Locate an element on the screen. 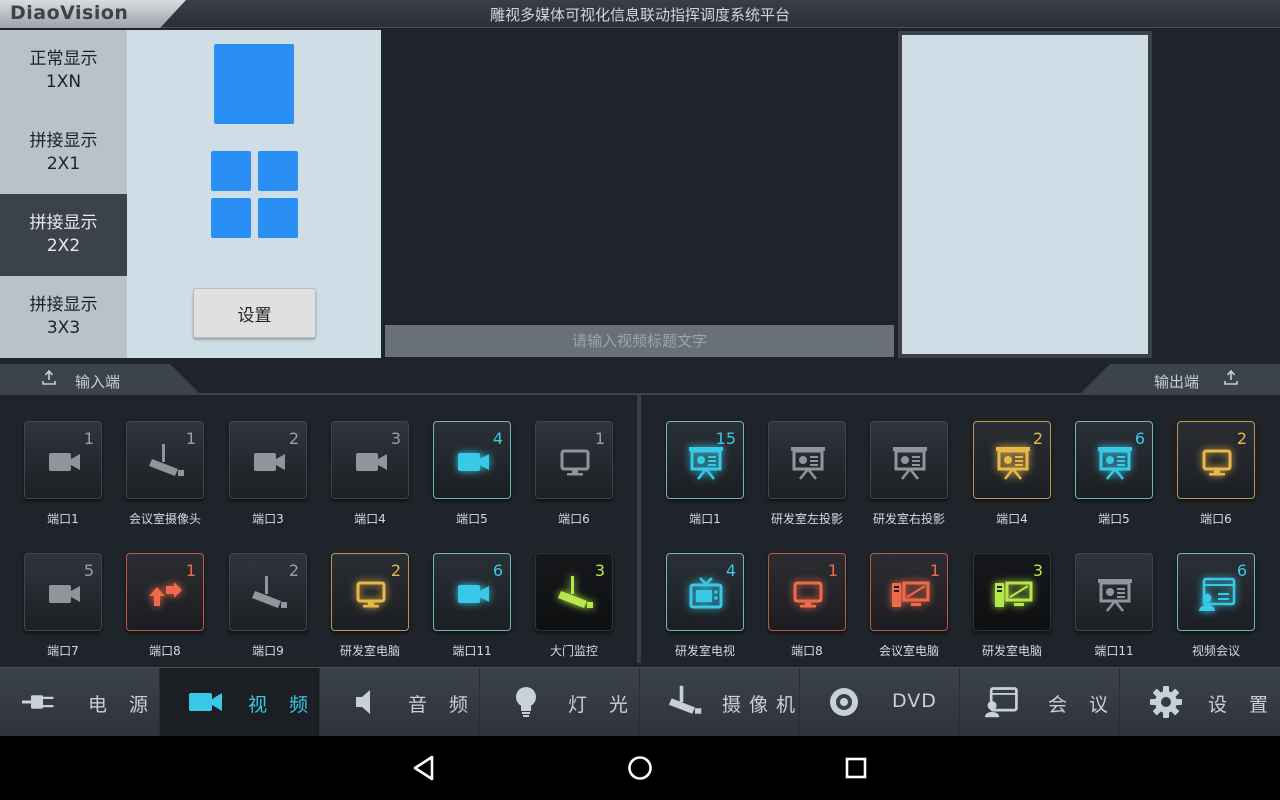 The image size is (1280, 800). layout-tab-2x1: 拼接显示 2X1 is located at coordinates (63, 153).